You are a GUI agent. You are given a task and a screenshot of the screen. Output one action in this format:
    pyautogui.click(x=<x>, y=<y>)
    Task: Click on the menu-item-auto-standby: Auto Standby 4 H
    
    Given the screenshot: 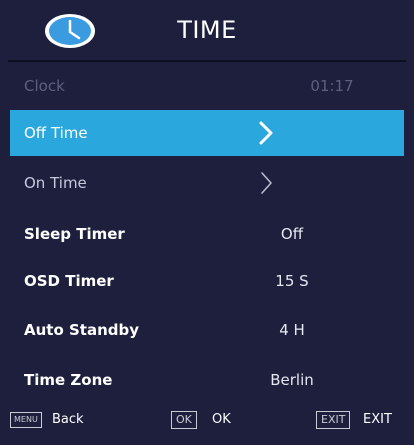 What is the action you would take?
    pyautogui.click(x=207, y=330)
    